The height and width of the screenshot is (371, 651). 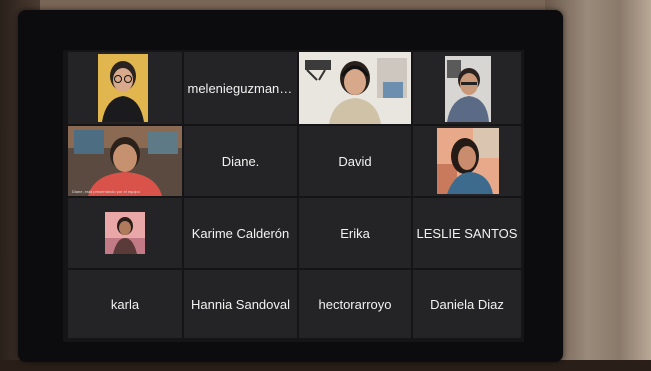 I want to click on participant-name: Diane., so click(x=240, y=161).